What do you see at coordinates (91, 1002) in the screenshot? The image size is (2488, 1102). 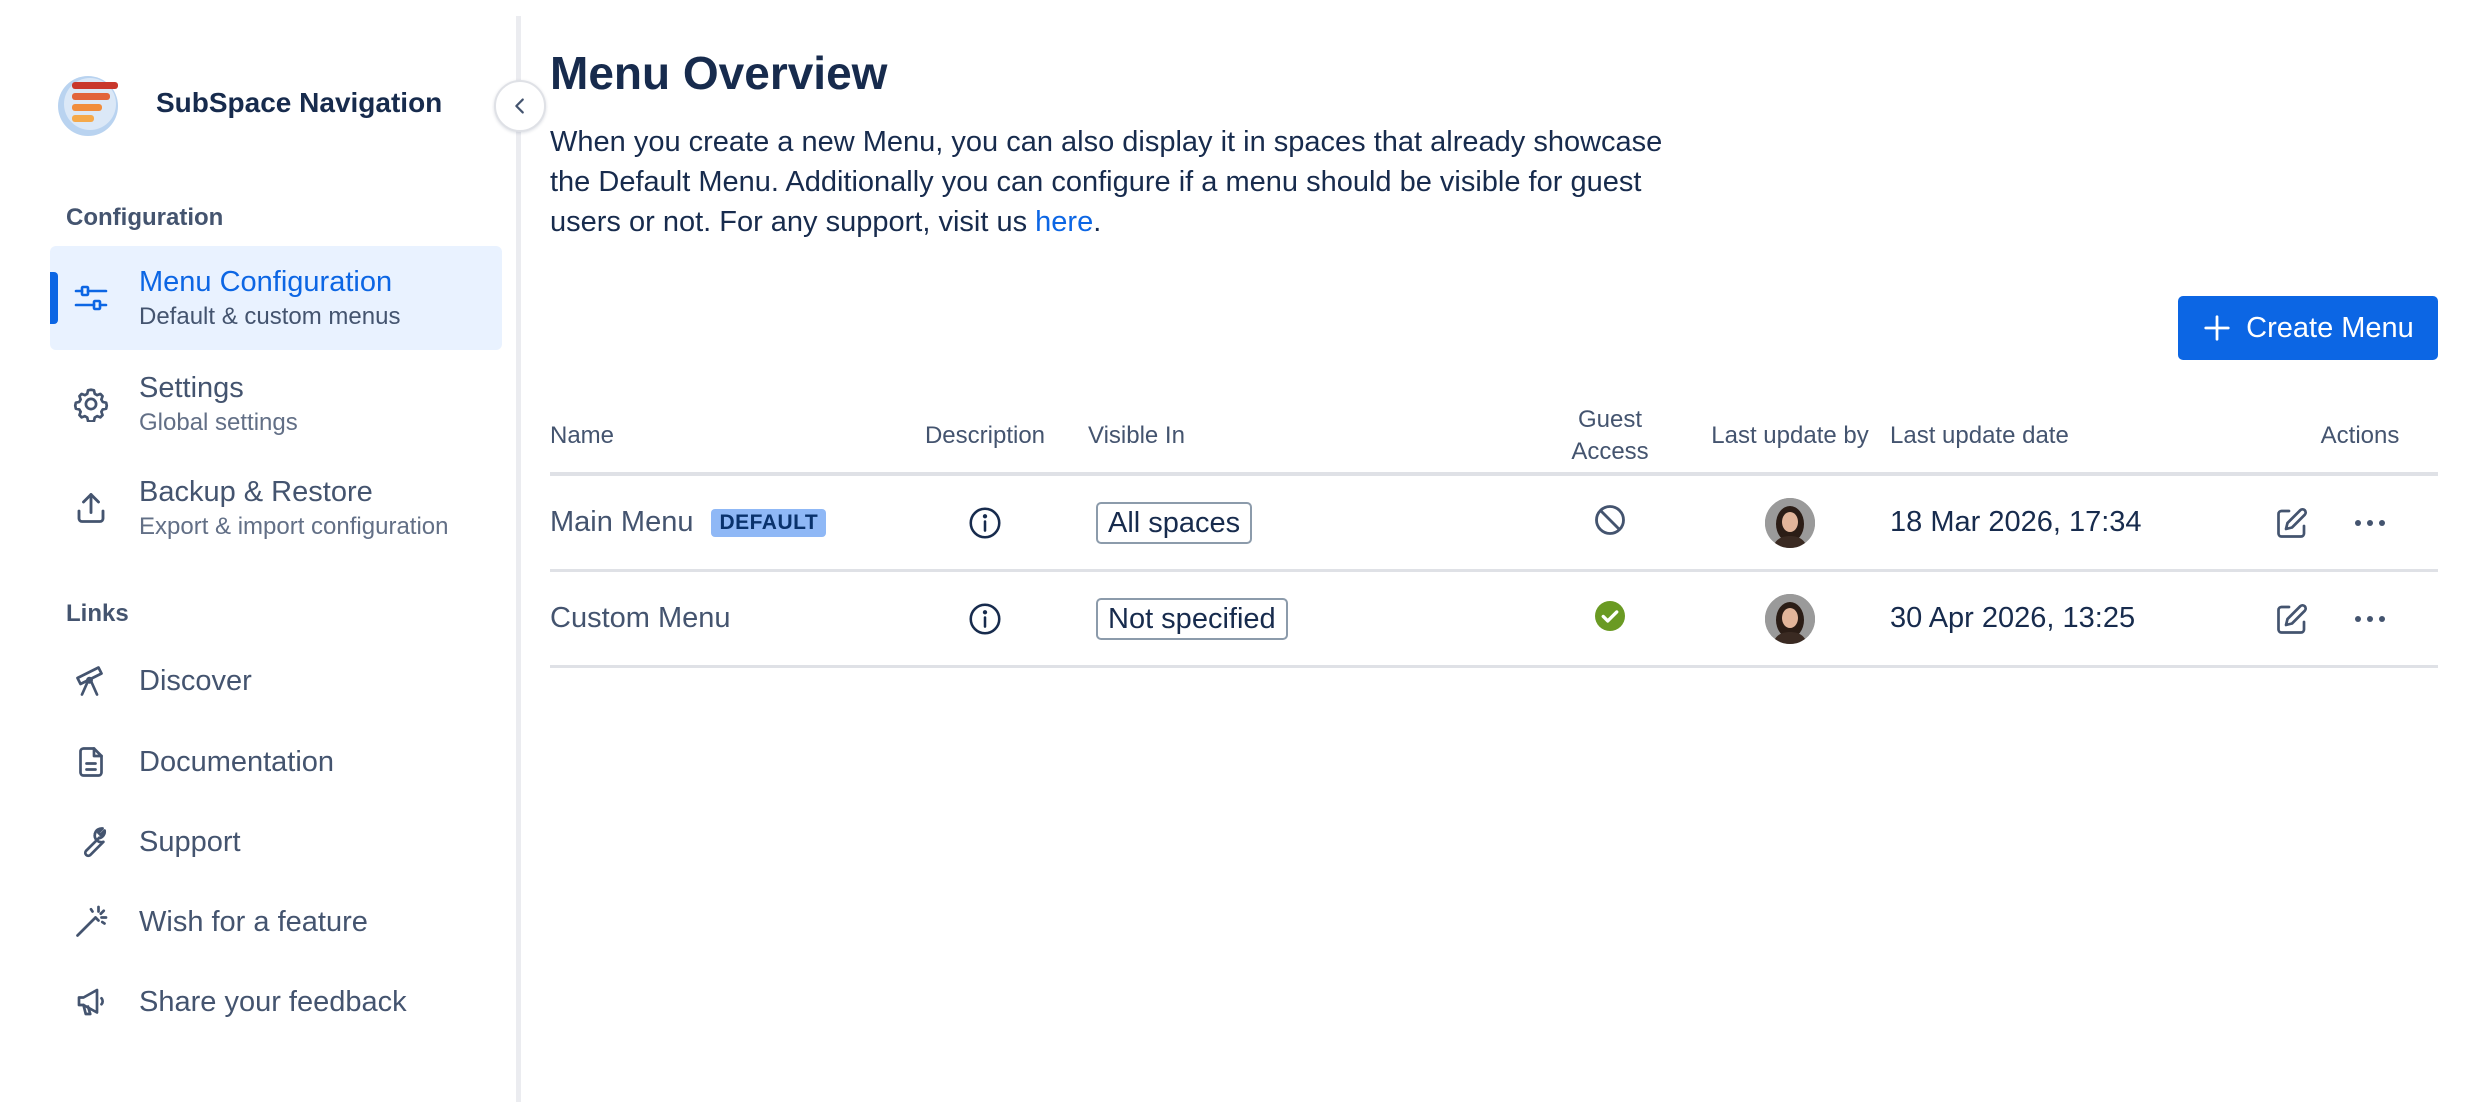 I see `megaphone-icon` at bounding box center [91, 1002].